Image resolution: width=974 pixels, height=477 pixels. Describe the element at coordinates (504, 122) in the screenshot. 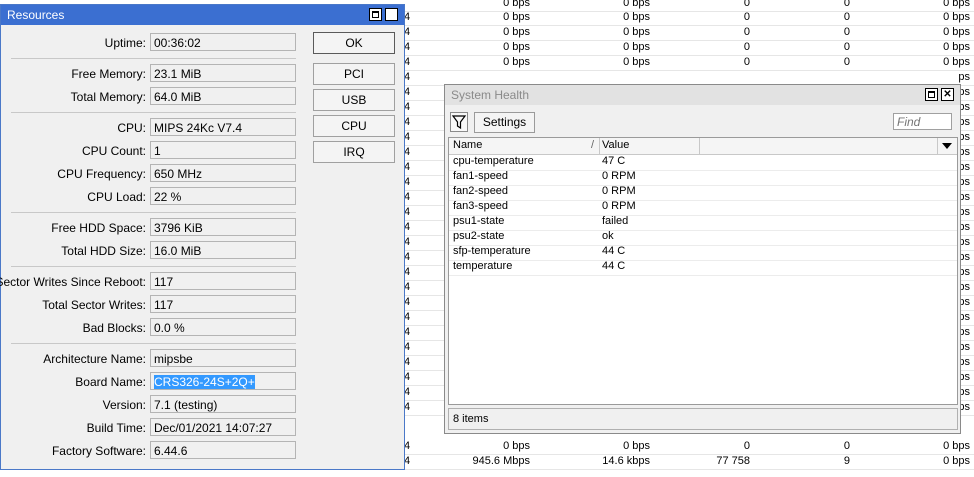

I see `settings-button: Settings` at that location.